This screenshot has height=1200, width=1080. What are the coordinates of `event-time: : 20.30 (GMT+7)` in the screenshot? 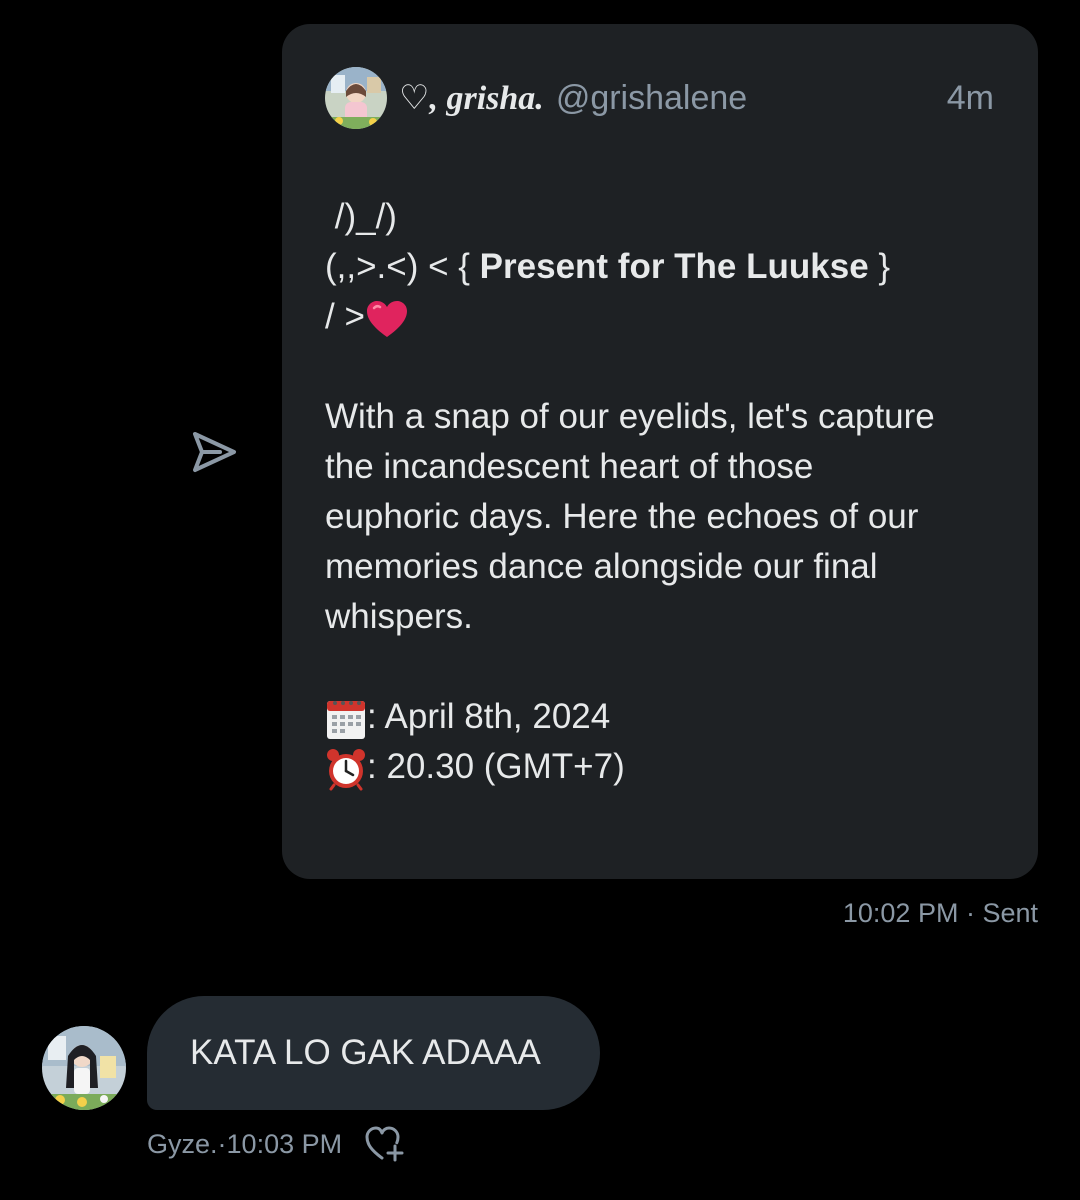 It's located at (659, 767).